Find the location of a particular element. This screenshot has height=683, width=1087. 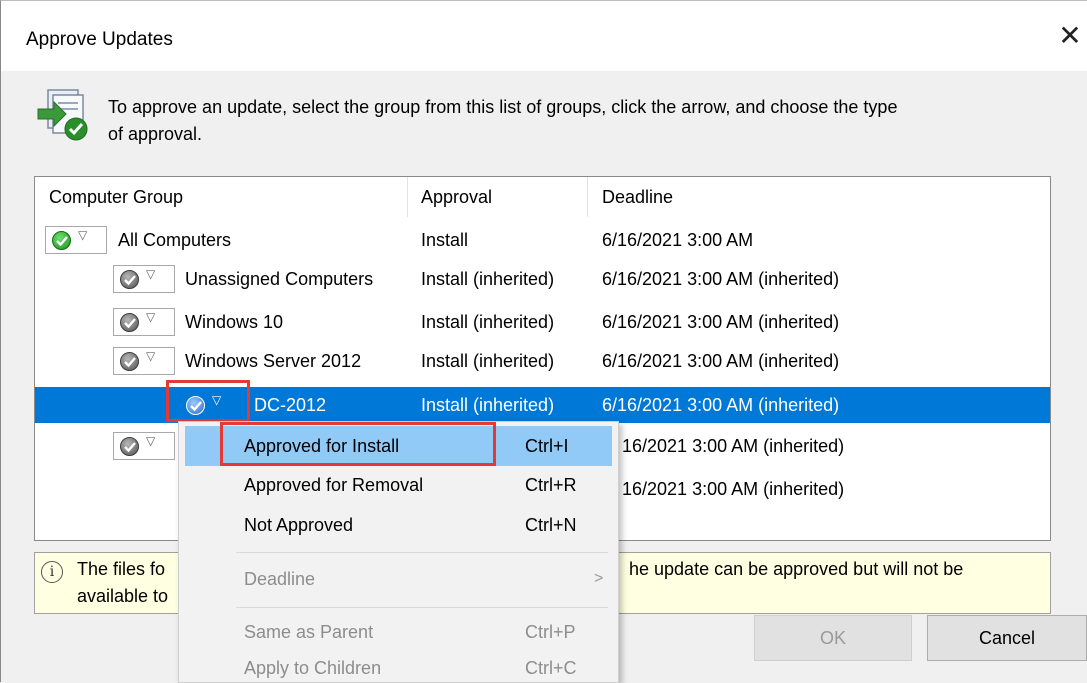

cancel-button: Cancel is located at coordinates (1007, 638).